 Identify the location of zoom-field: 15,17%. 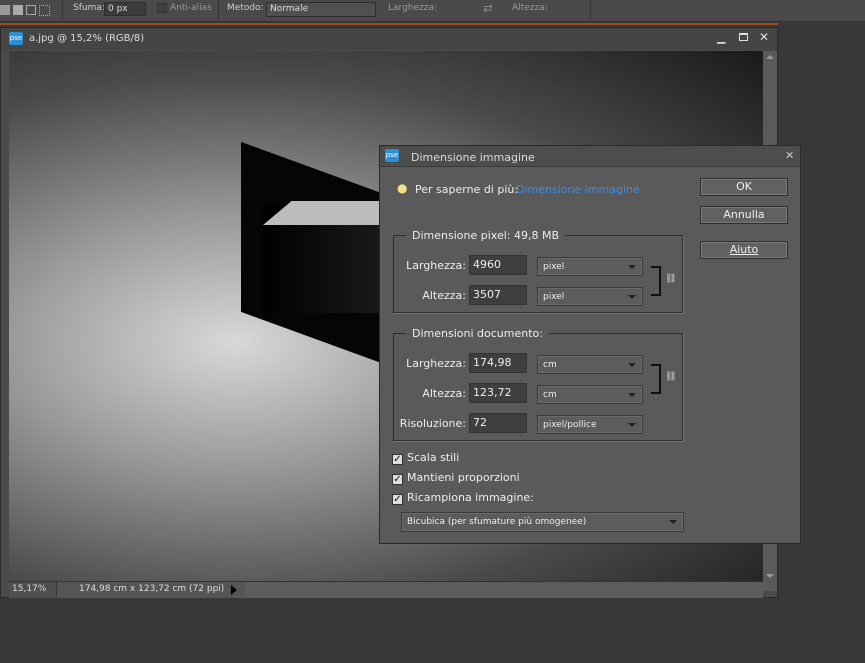
(33, 590).